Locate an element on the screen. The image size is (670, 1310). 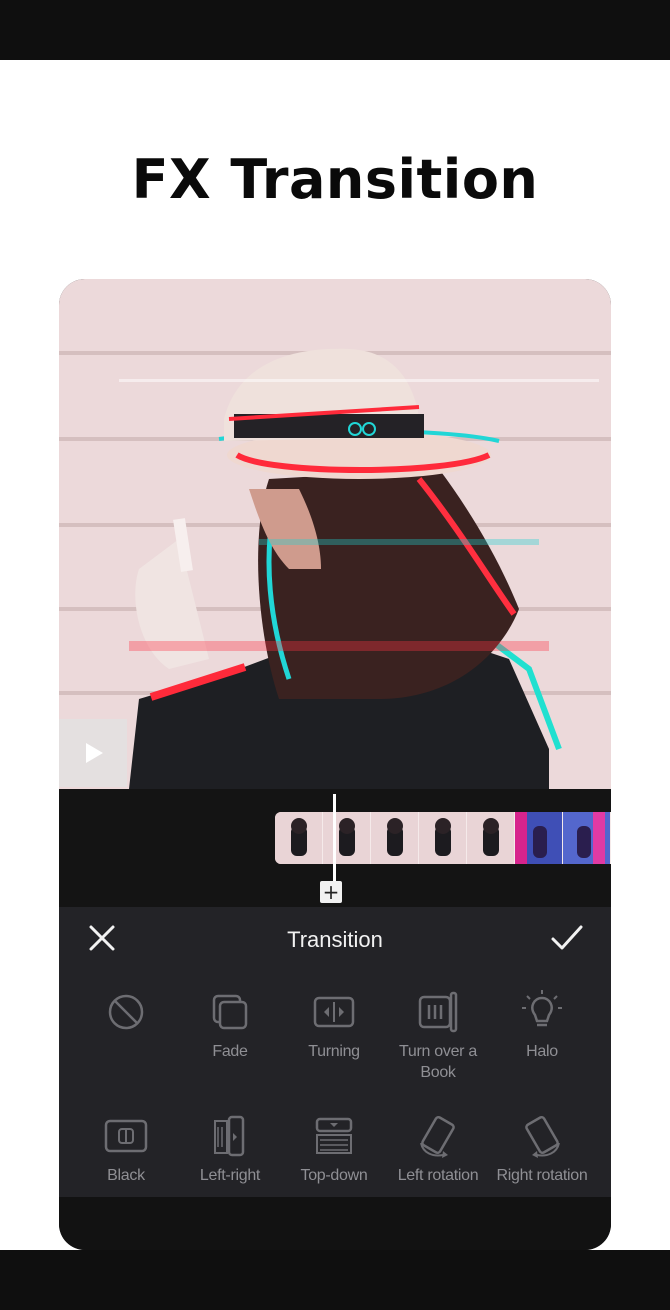
confirm-button is located at coordinates (567, 938).